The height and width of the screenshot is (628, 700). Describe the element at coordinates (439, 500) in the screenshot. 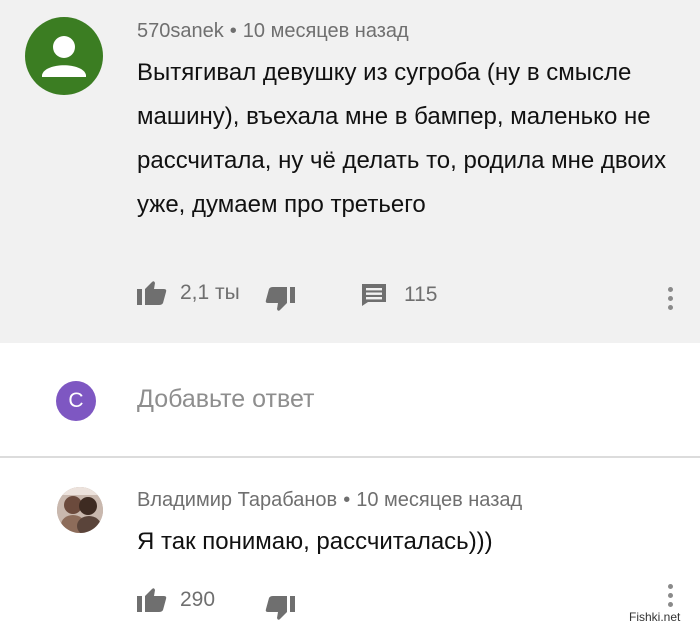

I see `reply-time: 10 месяцев назад` at that location.